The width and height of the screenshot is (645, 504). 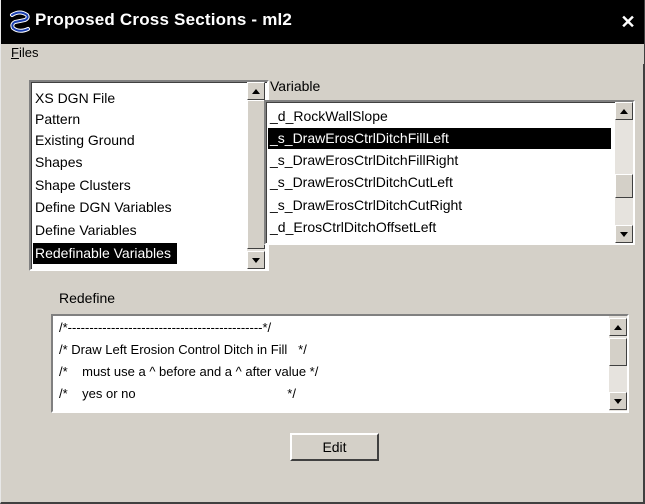 What do you see at coordinates (366, 205) in the screenshot?
I see `variable-item: _s_DrawErosCtrlDitchCutRight` at bounding box center [366, 205].